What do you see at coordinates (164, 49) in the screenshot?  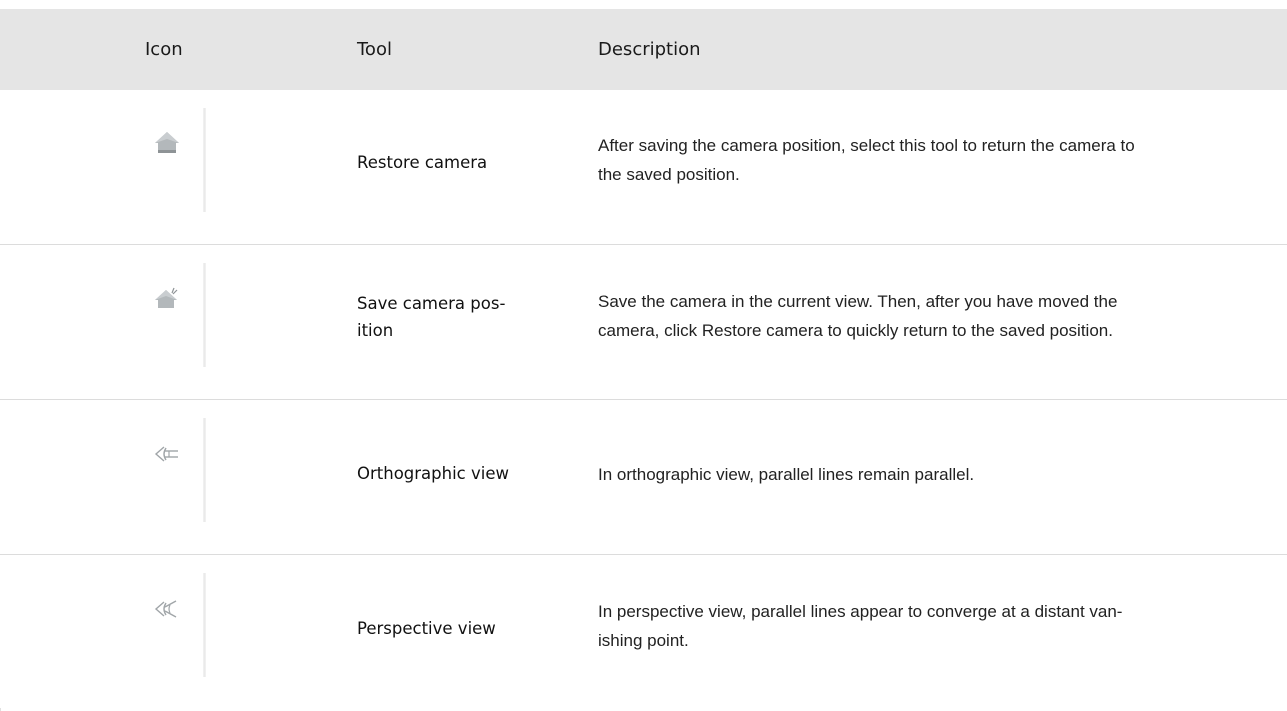 I see `header-icon: Icon` at bounding box center [164, 49].